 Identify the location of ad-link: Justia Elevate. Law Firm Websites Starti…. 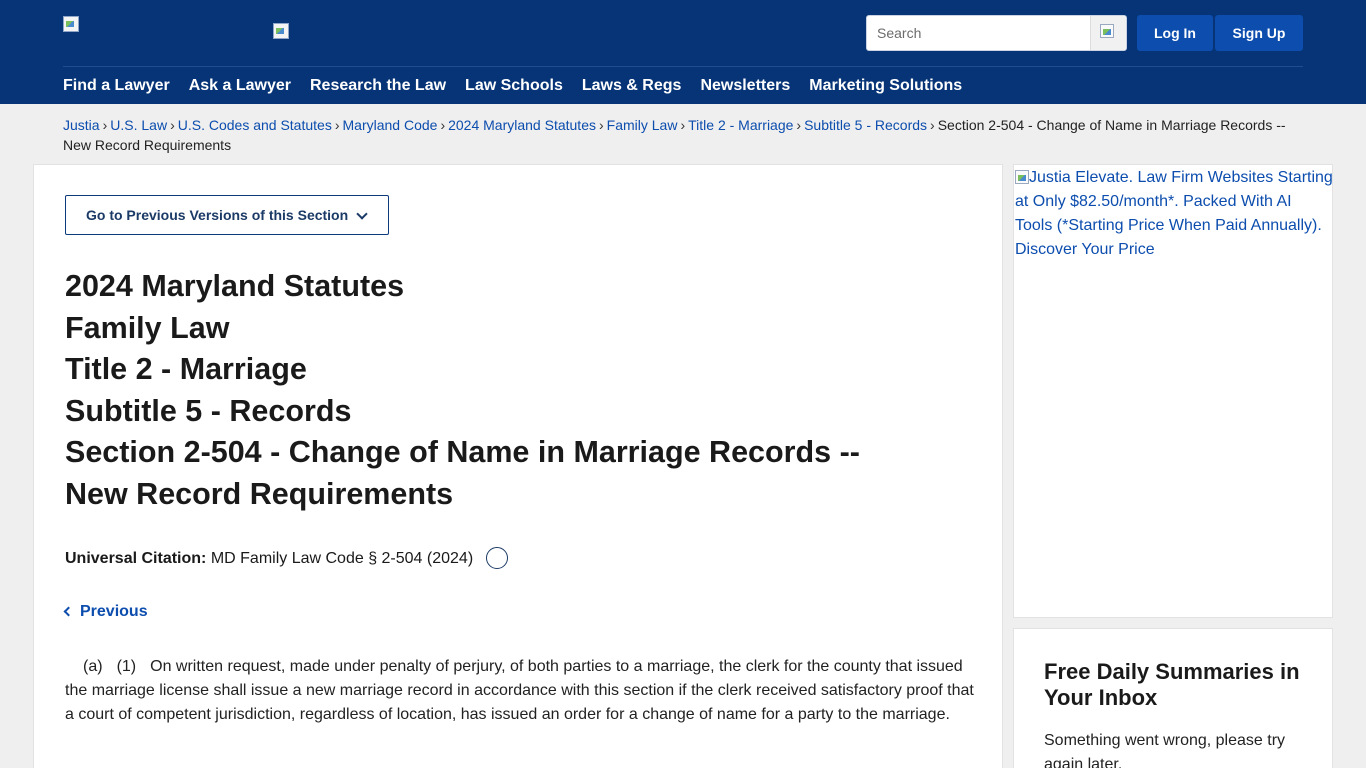
(1174, 214).